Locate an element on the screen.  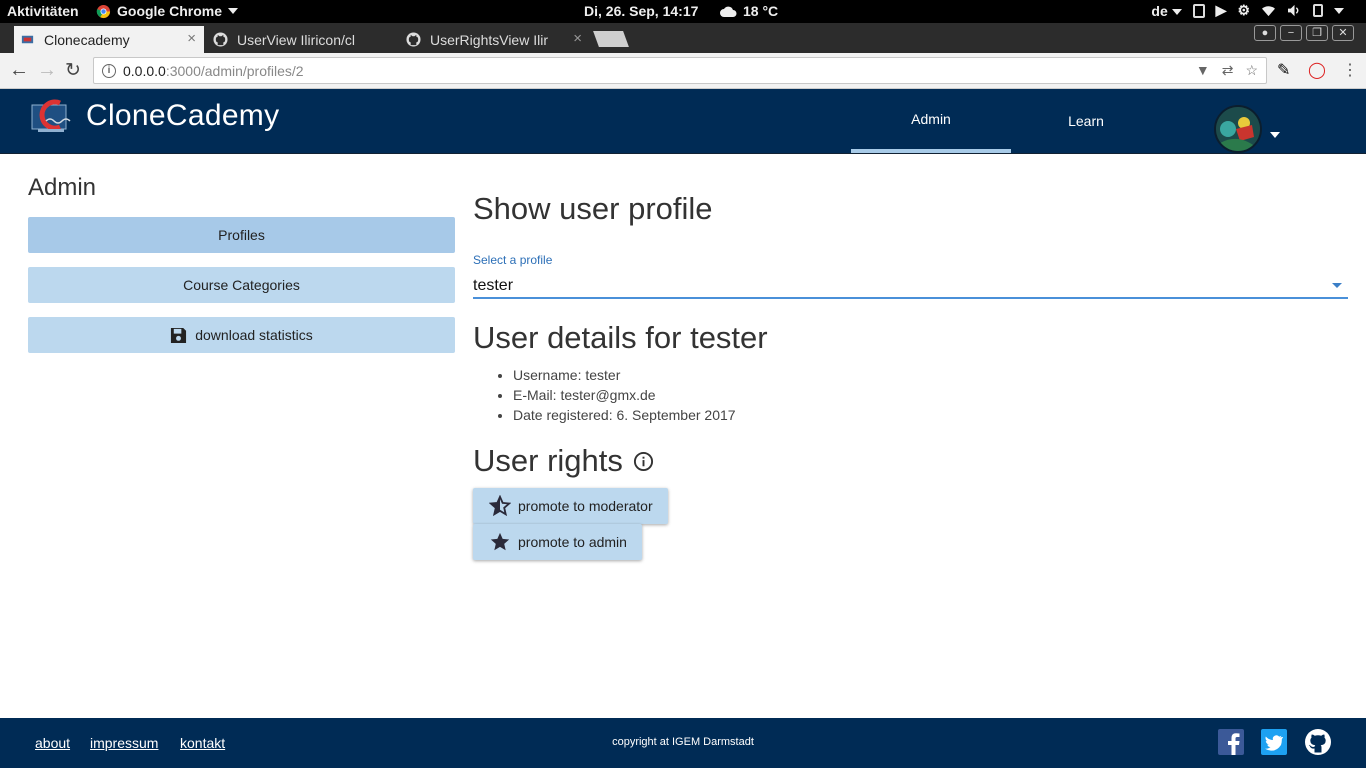
activities-button: Aktivitäten is located at coordinates (43, 11).